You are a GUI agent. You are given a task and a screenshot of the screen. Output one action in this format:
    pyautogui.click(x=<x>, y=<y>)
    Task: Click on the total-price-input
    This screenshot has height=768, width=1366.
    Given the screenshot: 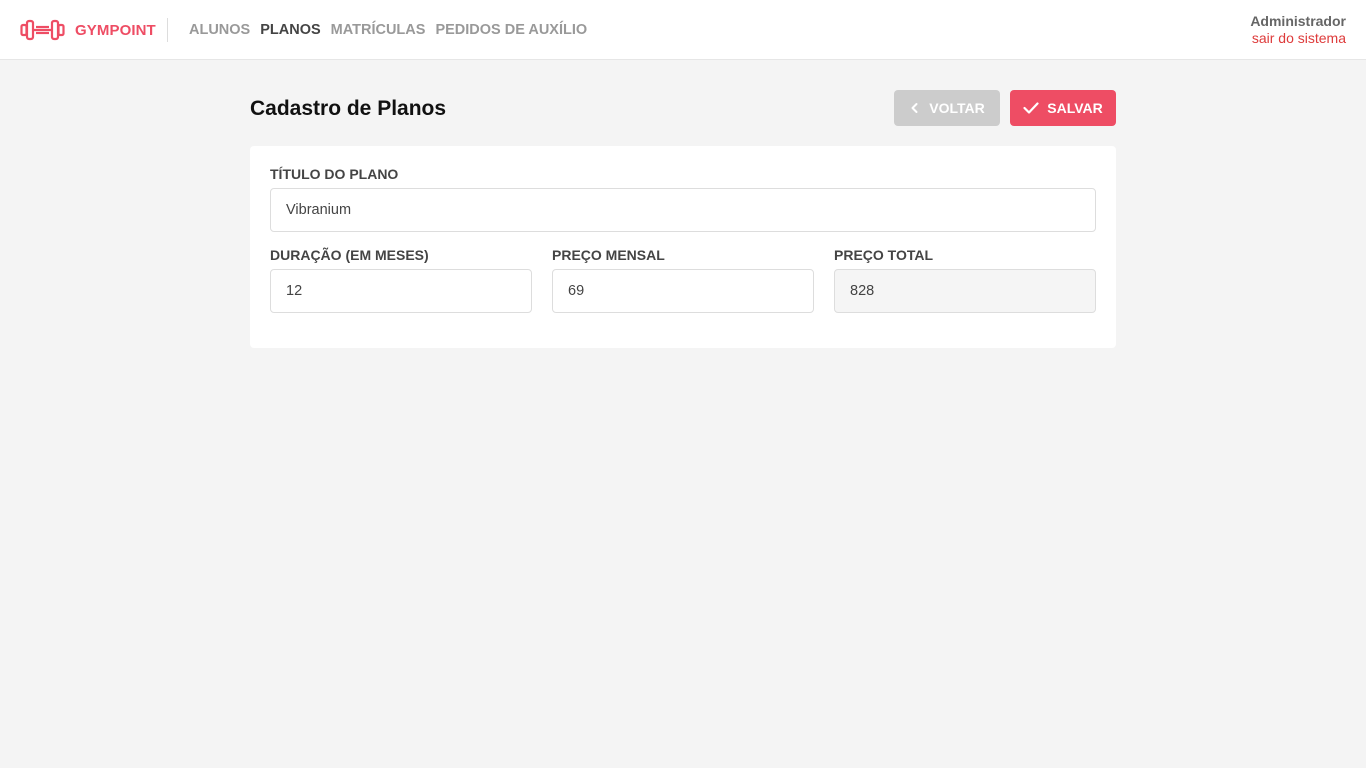 What is the action you would take?
    pyautogui.click(x=965, y=291)
    